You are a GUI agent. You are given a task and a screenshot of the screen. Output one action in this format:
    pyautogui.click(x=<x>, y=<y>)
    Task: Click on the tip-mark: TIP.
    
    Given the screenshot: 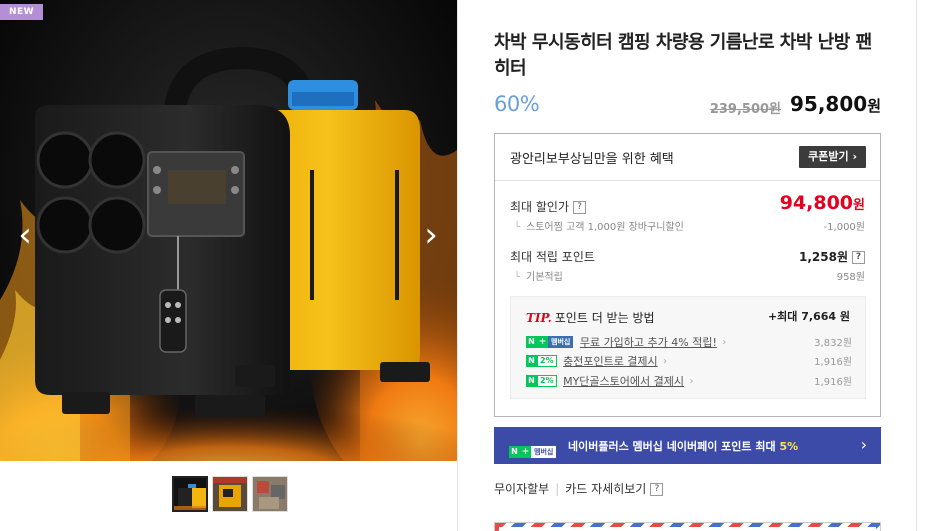 What is the action you would take?
    pyautogui.click(x=539, y=318)
    